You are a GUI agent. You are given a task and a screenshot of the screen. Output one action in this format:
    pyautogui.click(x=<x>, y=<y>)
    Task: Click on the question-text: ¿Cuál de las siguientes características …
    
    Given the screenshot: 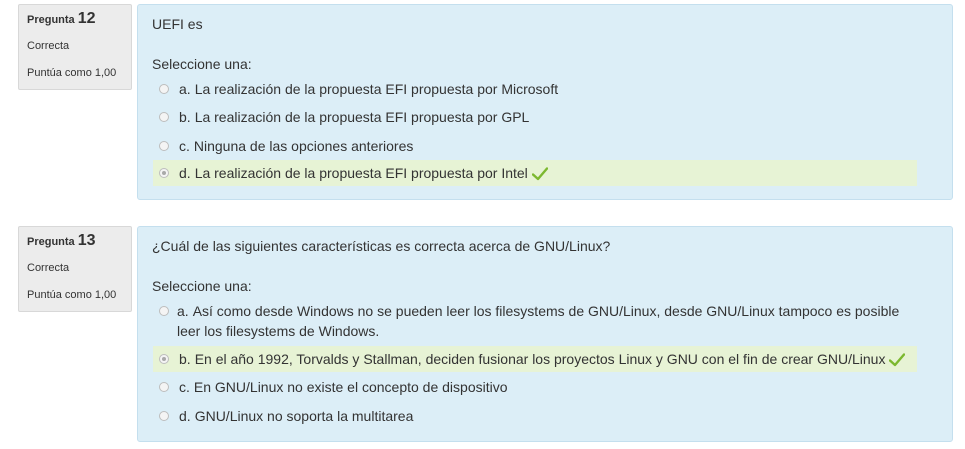 What is the action you would take?
    pyautogui.click(x=381, y=246)
    